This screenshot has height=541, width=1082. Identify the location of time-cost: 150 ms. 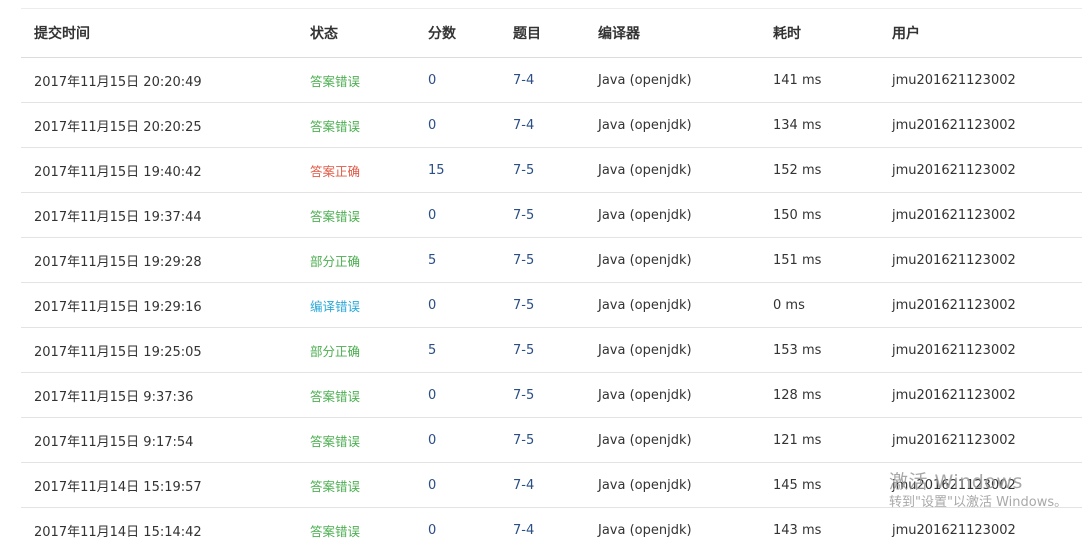
(797, 215).